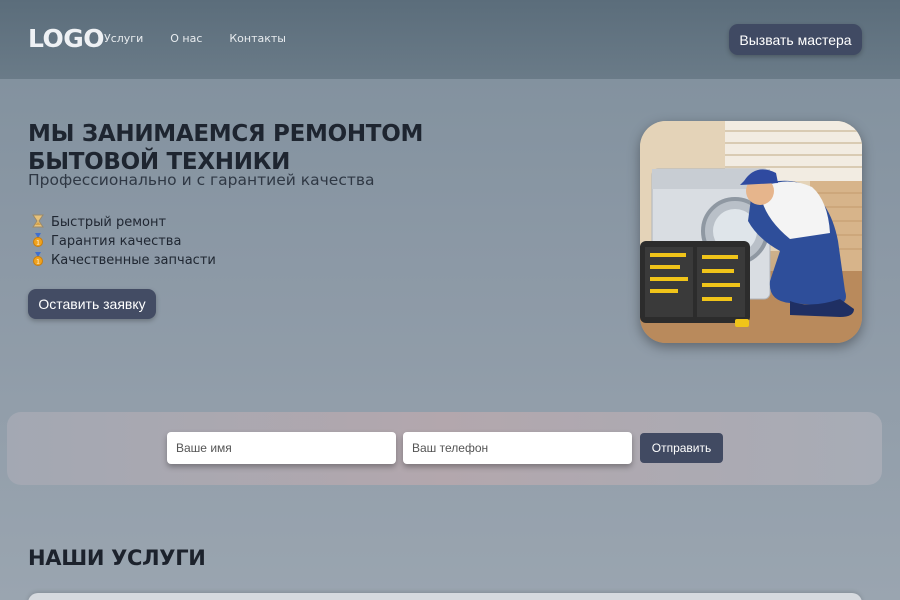 Image resolution: width=900 pixels, height=600 pixels. Describe the element at coordinates (681, 448) in the screenshot. I see `submit-button: Отправить` at that location.